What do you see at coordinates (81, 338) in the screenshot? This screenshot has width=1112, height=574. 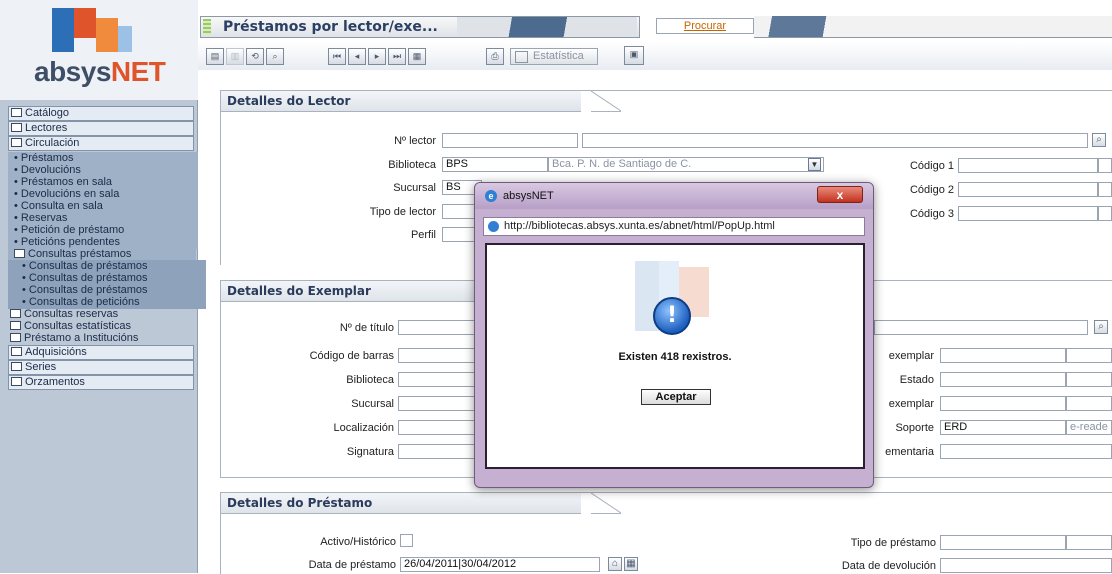 I see `sidebar-item-label: Préstamo a Institucións` at bounding box center [81, 338].